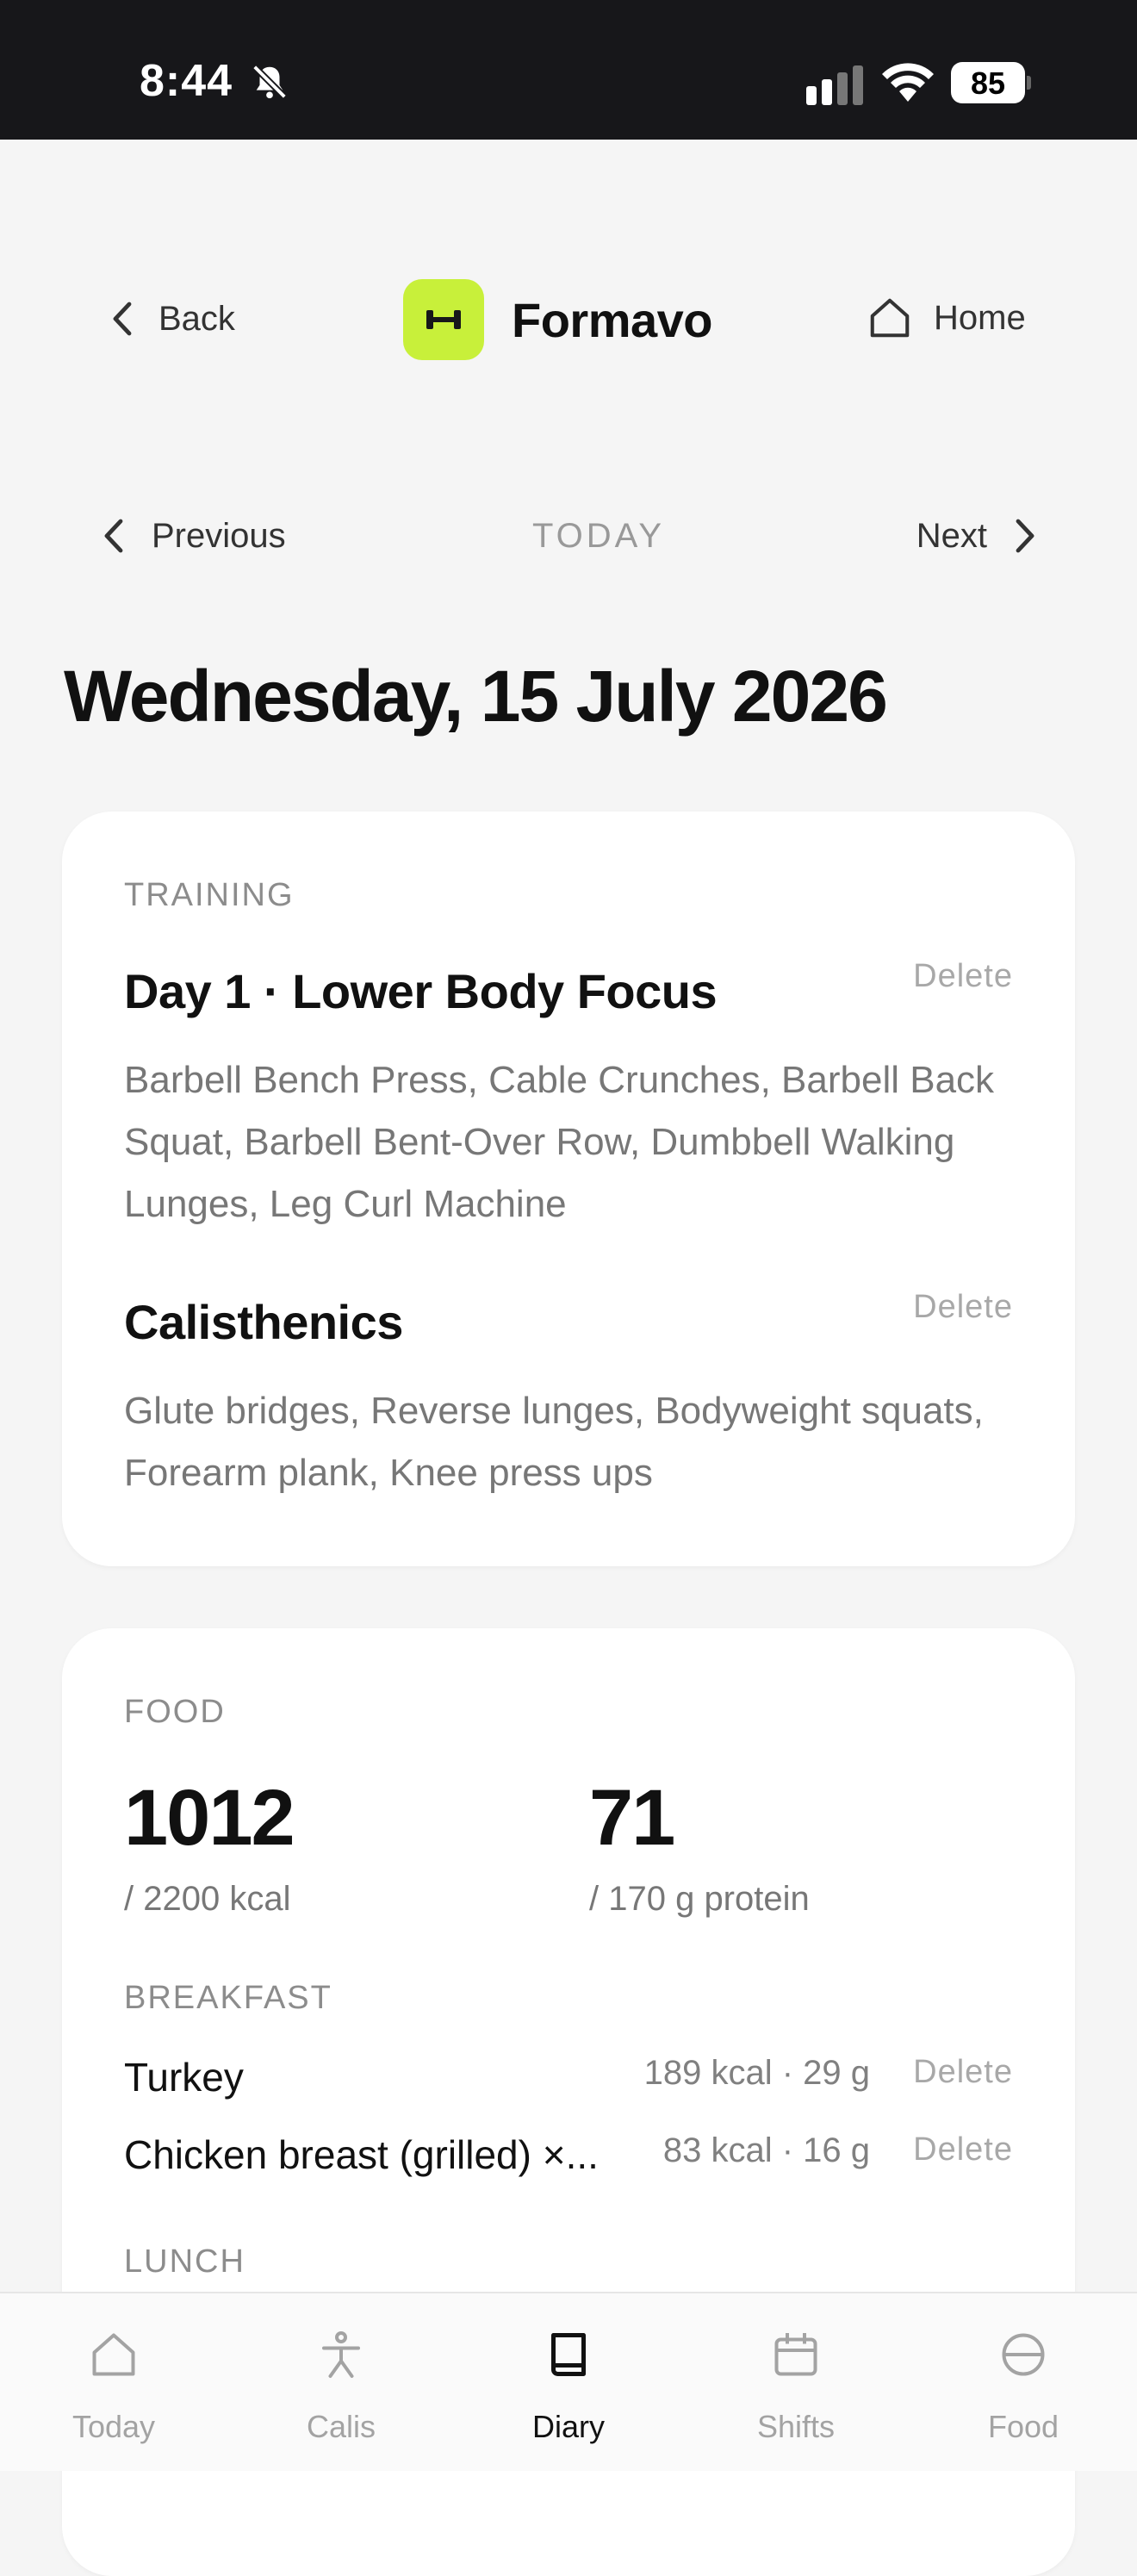  I want to click on bell-off-icon, so click(269, 82).